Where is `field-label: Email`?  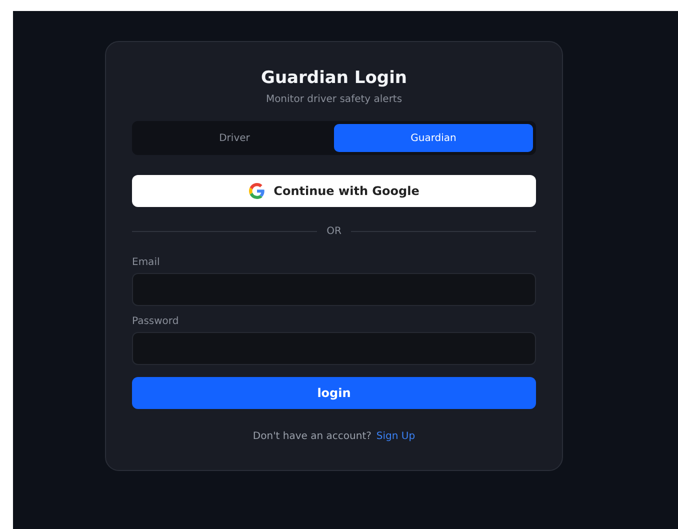 field-label: Email is located at coordinates (146, 262).